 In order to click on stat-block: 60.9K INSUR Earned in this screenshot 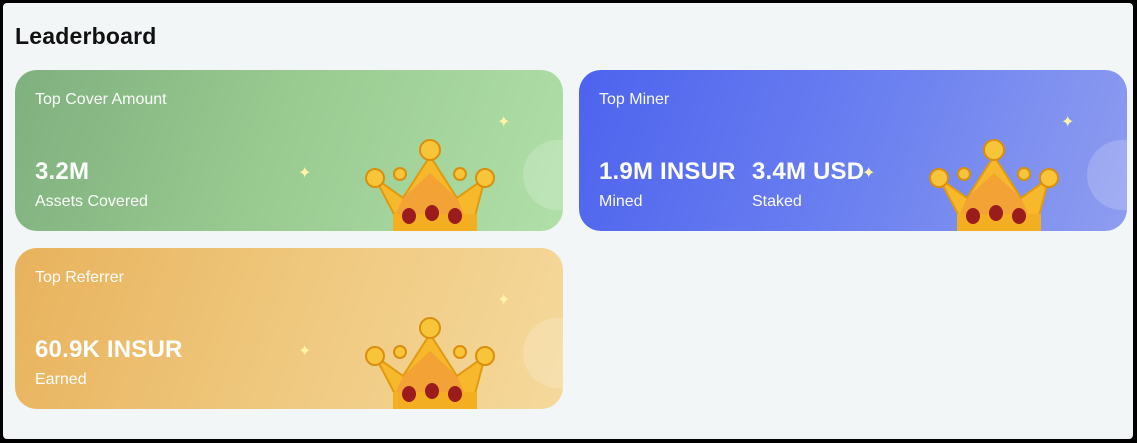, I will do `click(109, 362)`.